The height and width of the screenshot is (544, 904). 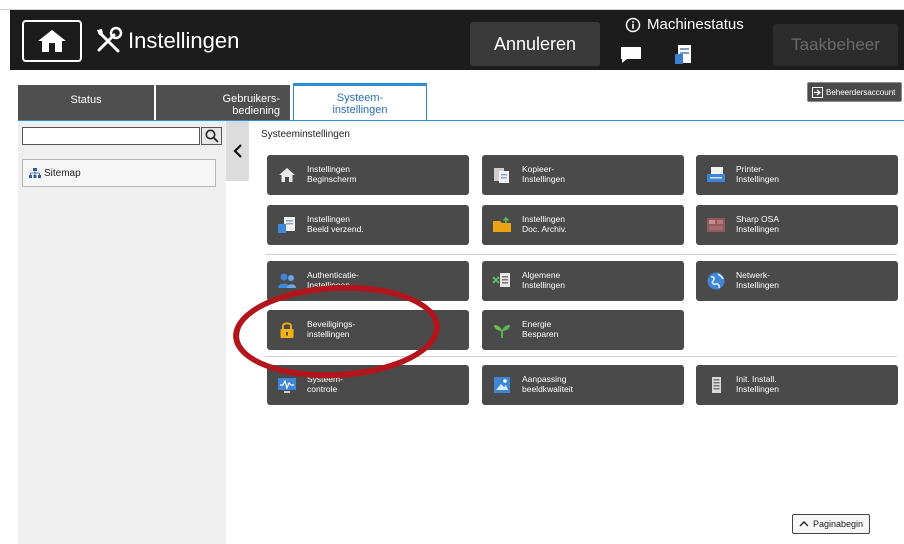 I want to click on chevron-up-icon, so click(x=804, y=524).